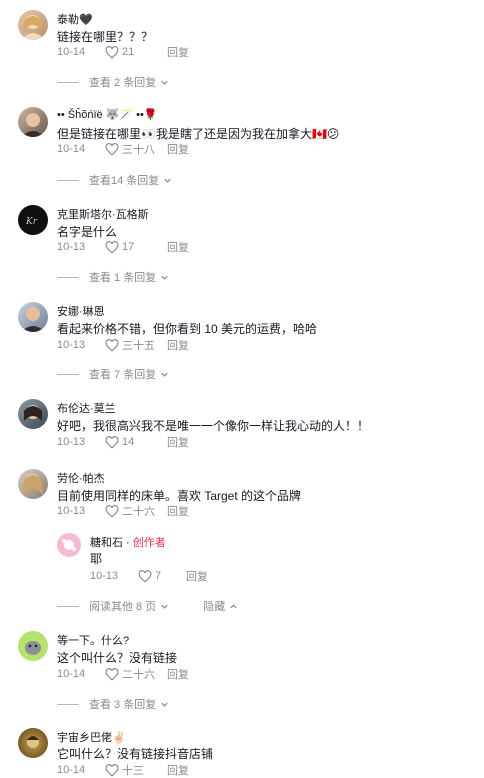  Describe the element at coordinates (69, 545) in the screenshot. I see `creator-avatar` at that location.